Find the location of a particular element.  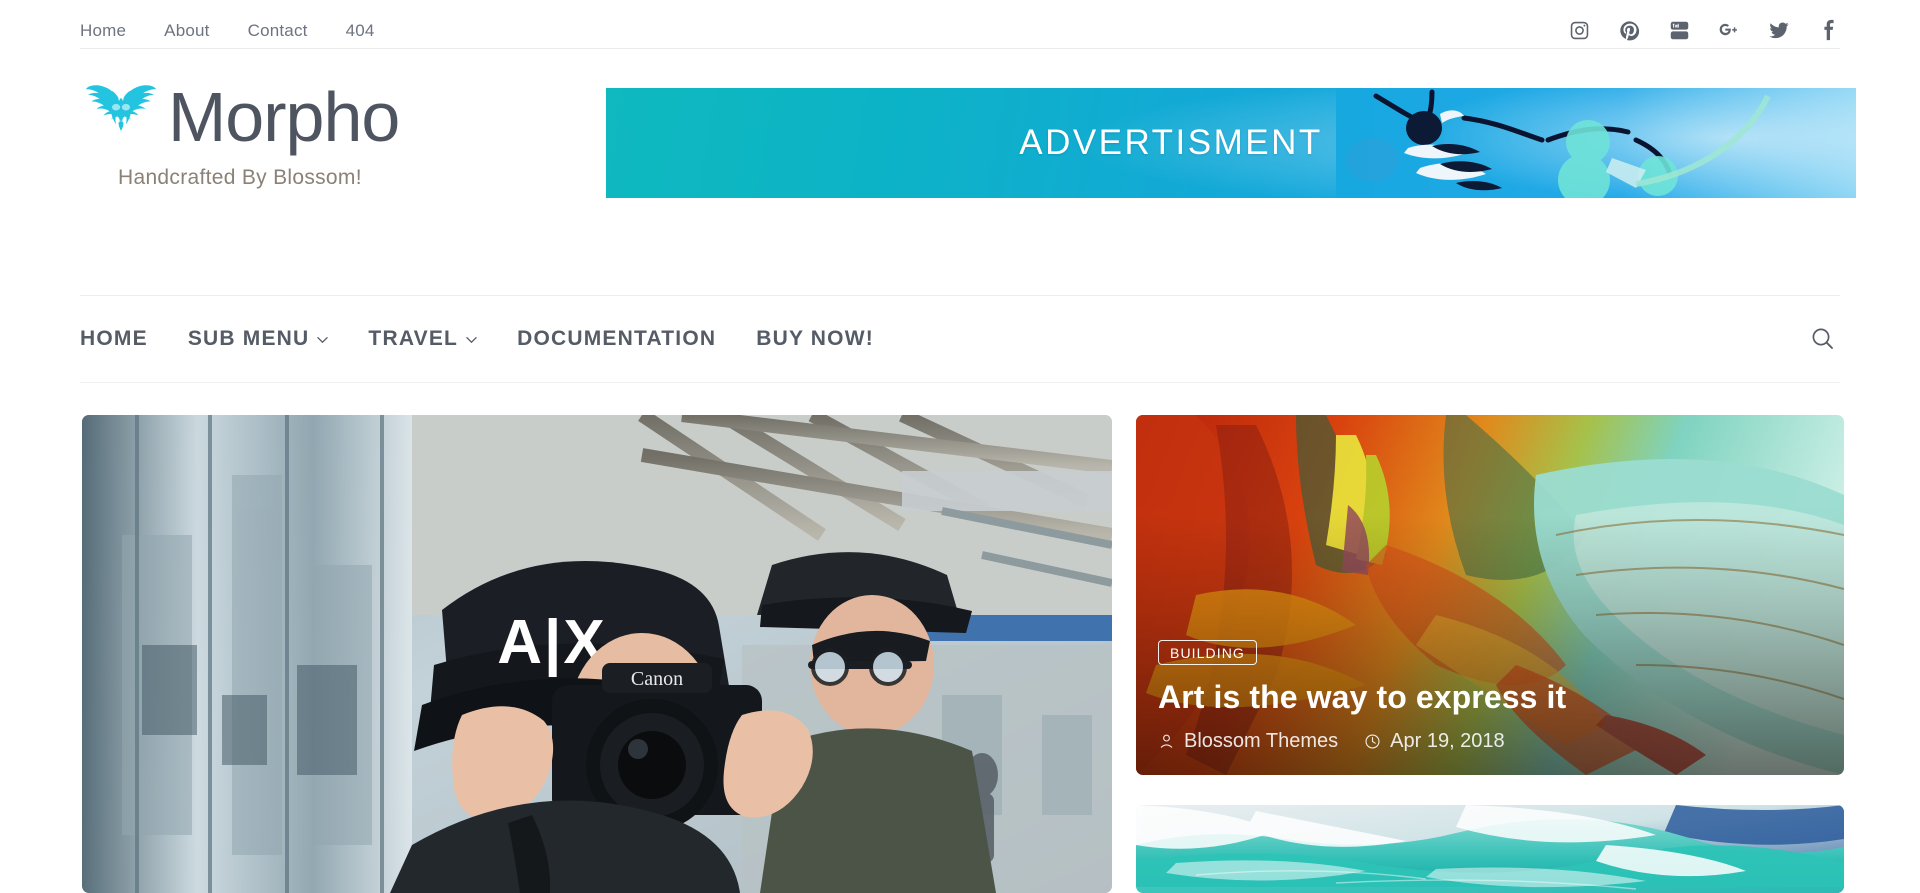

site-logo: Morpho Handcrafted By Blossom! is located at coordinates (340, 135).